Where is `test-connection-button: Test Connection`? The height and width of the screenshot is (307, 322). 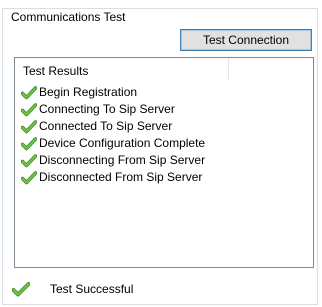 test-connection-button: Test Connection is located at coordinates (246, 40).